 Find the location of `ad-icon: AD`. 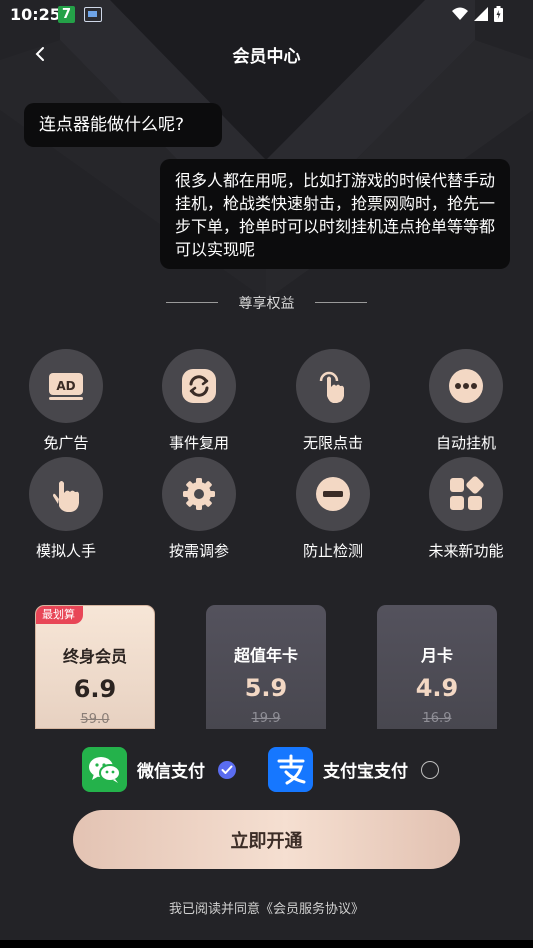

ad-icon: AD is located at coordinates (66, 386).